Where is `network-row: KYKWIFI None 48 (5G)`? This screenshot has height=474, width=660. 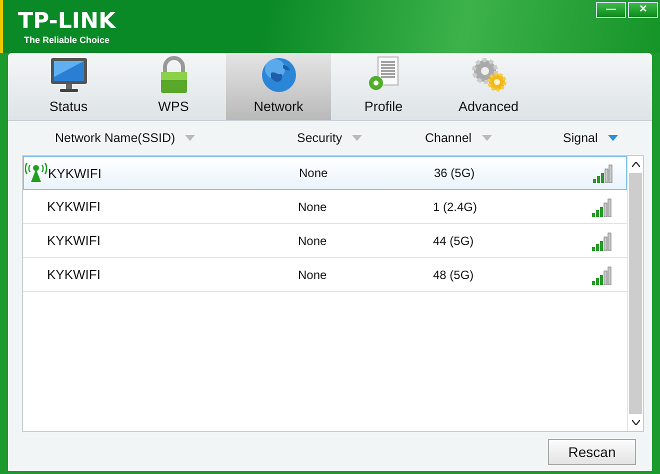 network-row: KYKWIFI None 48 (5G) is located at coordinates (325, 275).